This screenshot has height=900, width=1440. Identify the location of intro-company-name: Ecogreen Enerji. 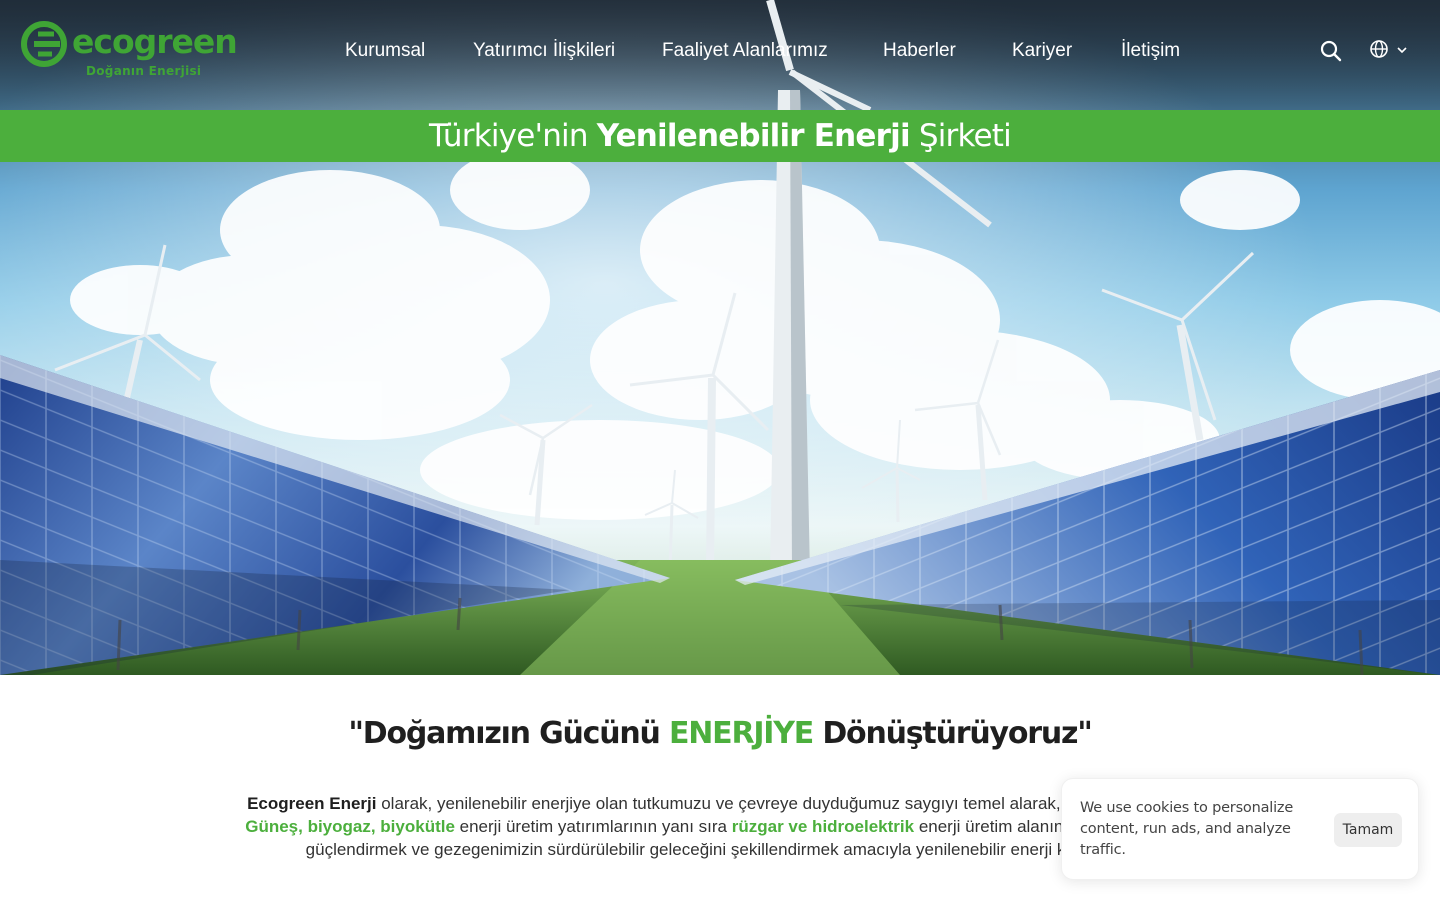
(312, 803).